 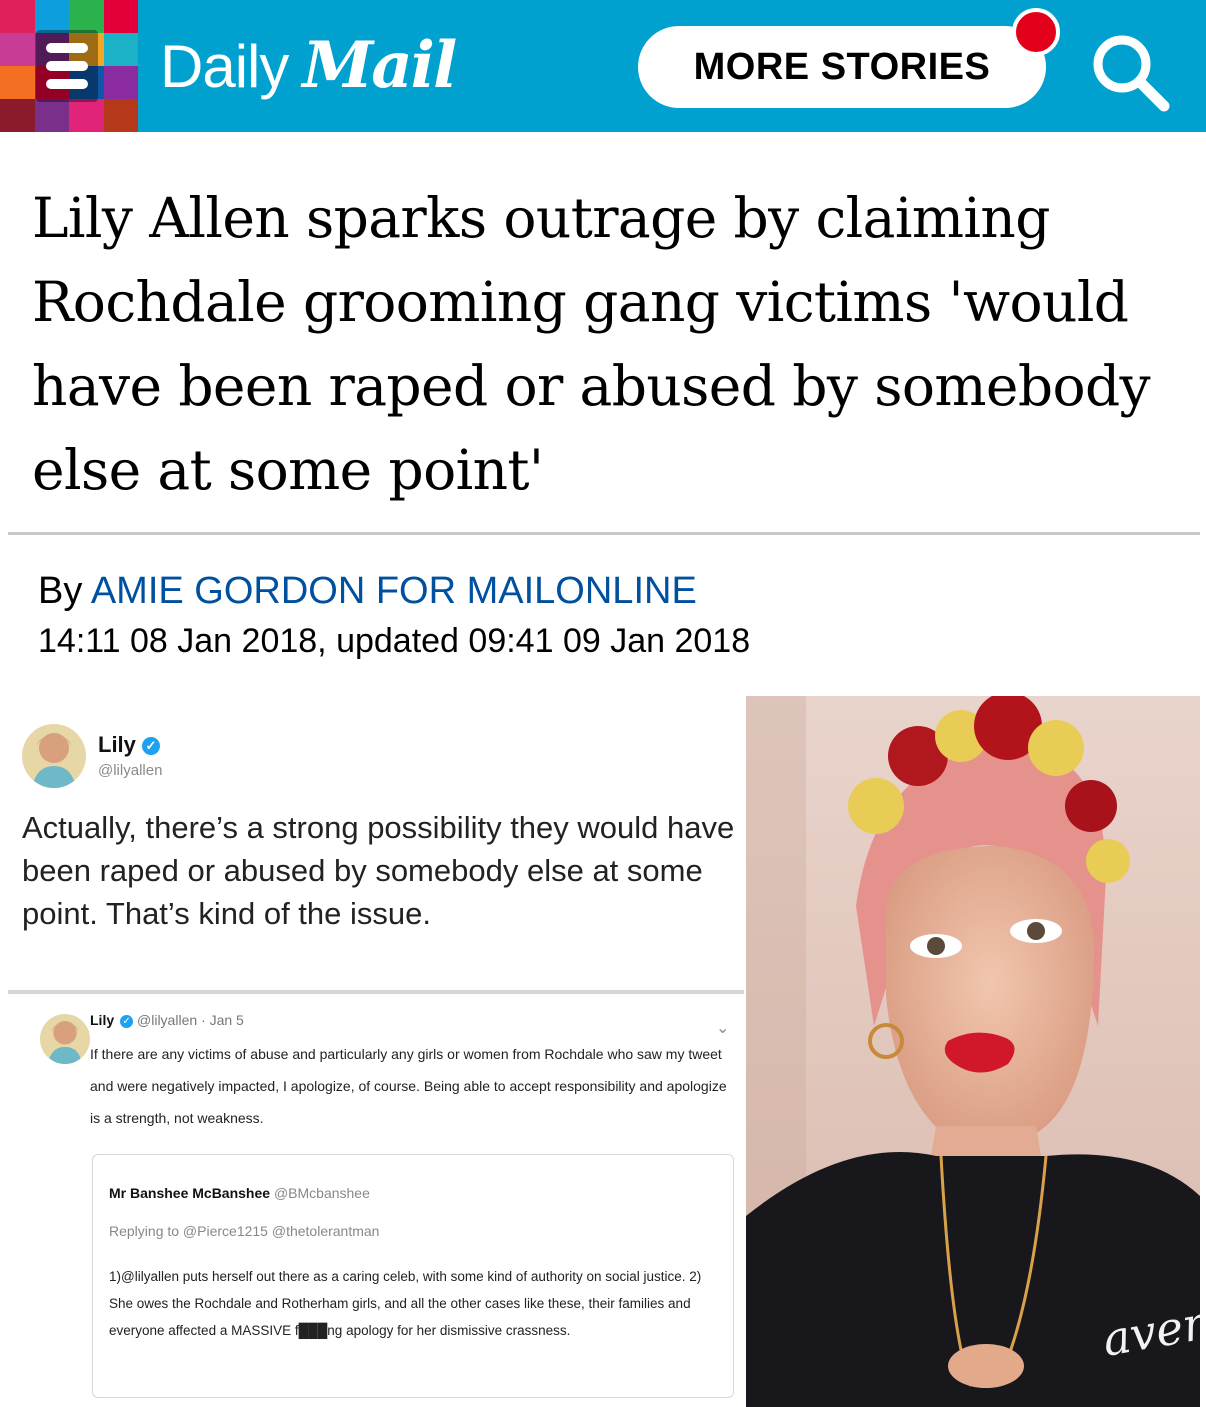 I want to click on site-header: Daily Mail MORE STORIES, so click(x=603, y=66).